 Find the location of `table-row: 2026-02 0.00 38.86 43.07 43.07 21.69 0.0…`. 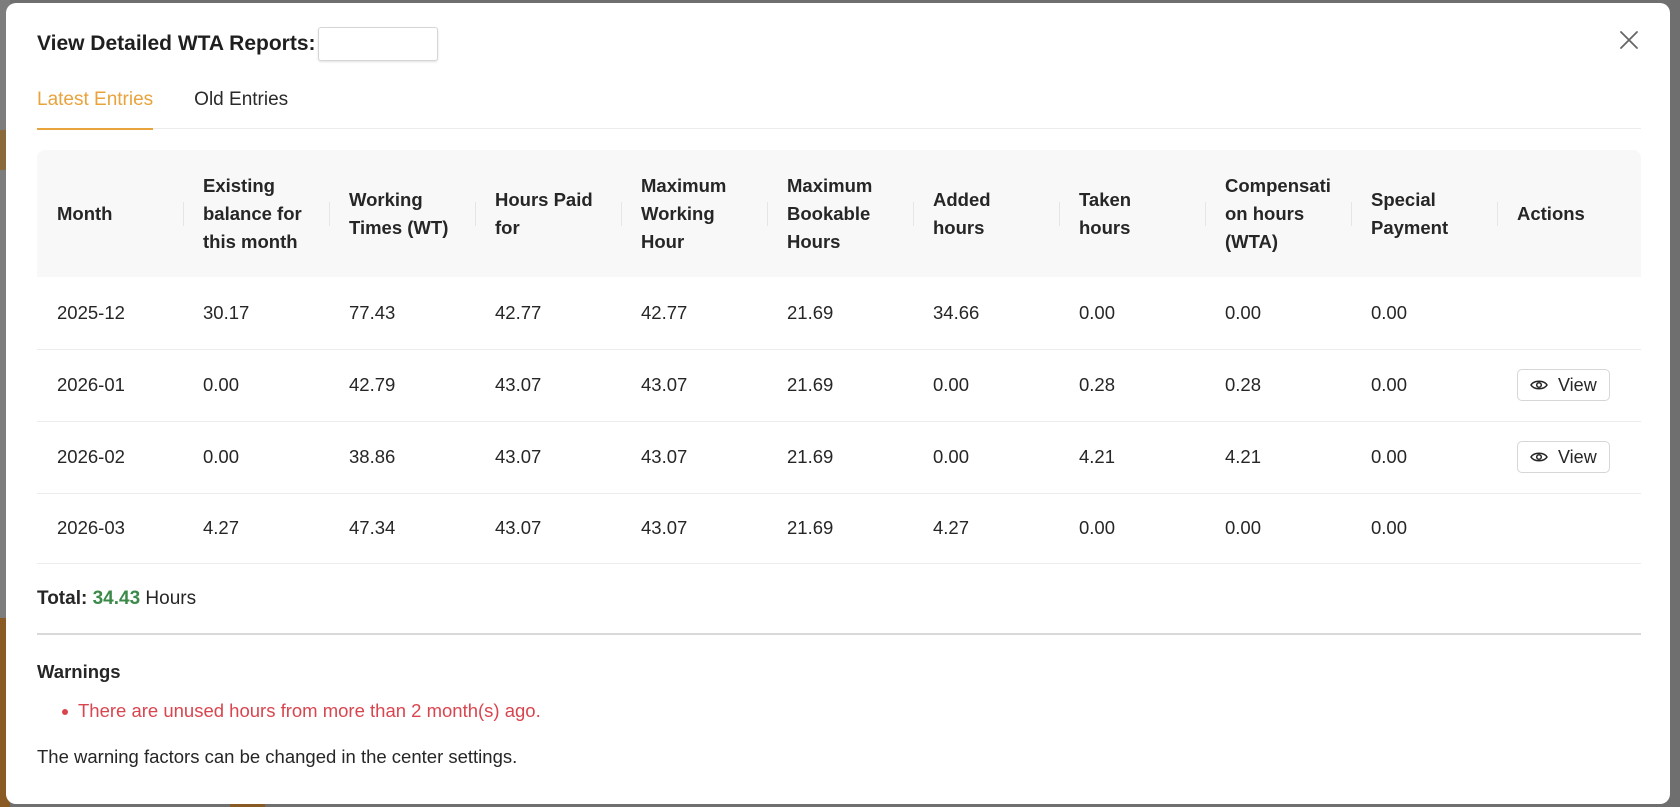

table-row: 2026-02 0.00 38.86 43.07 43.07 21.69 0.0… is located at coordinates (839, 457).